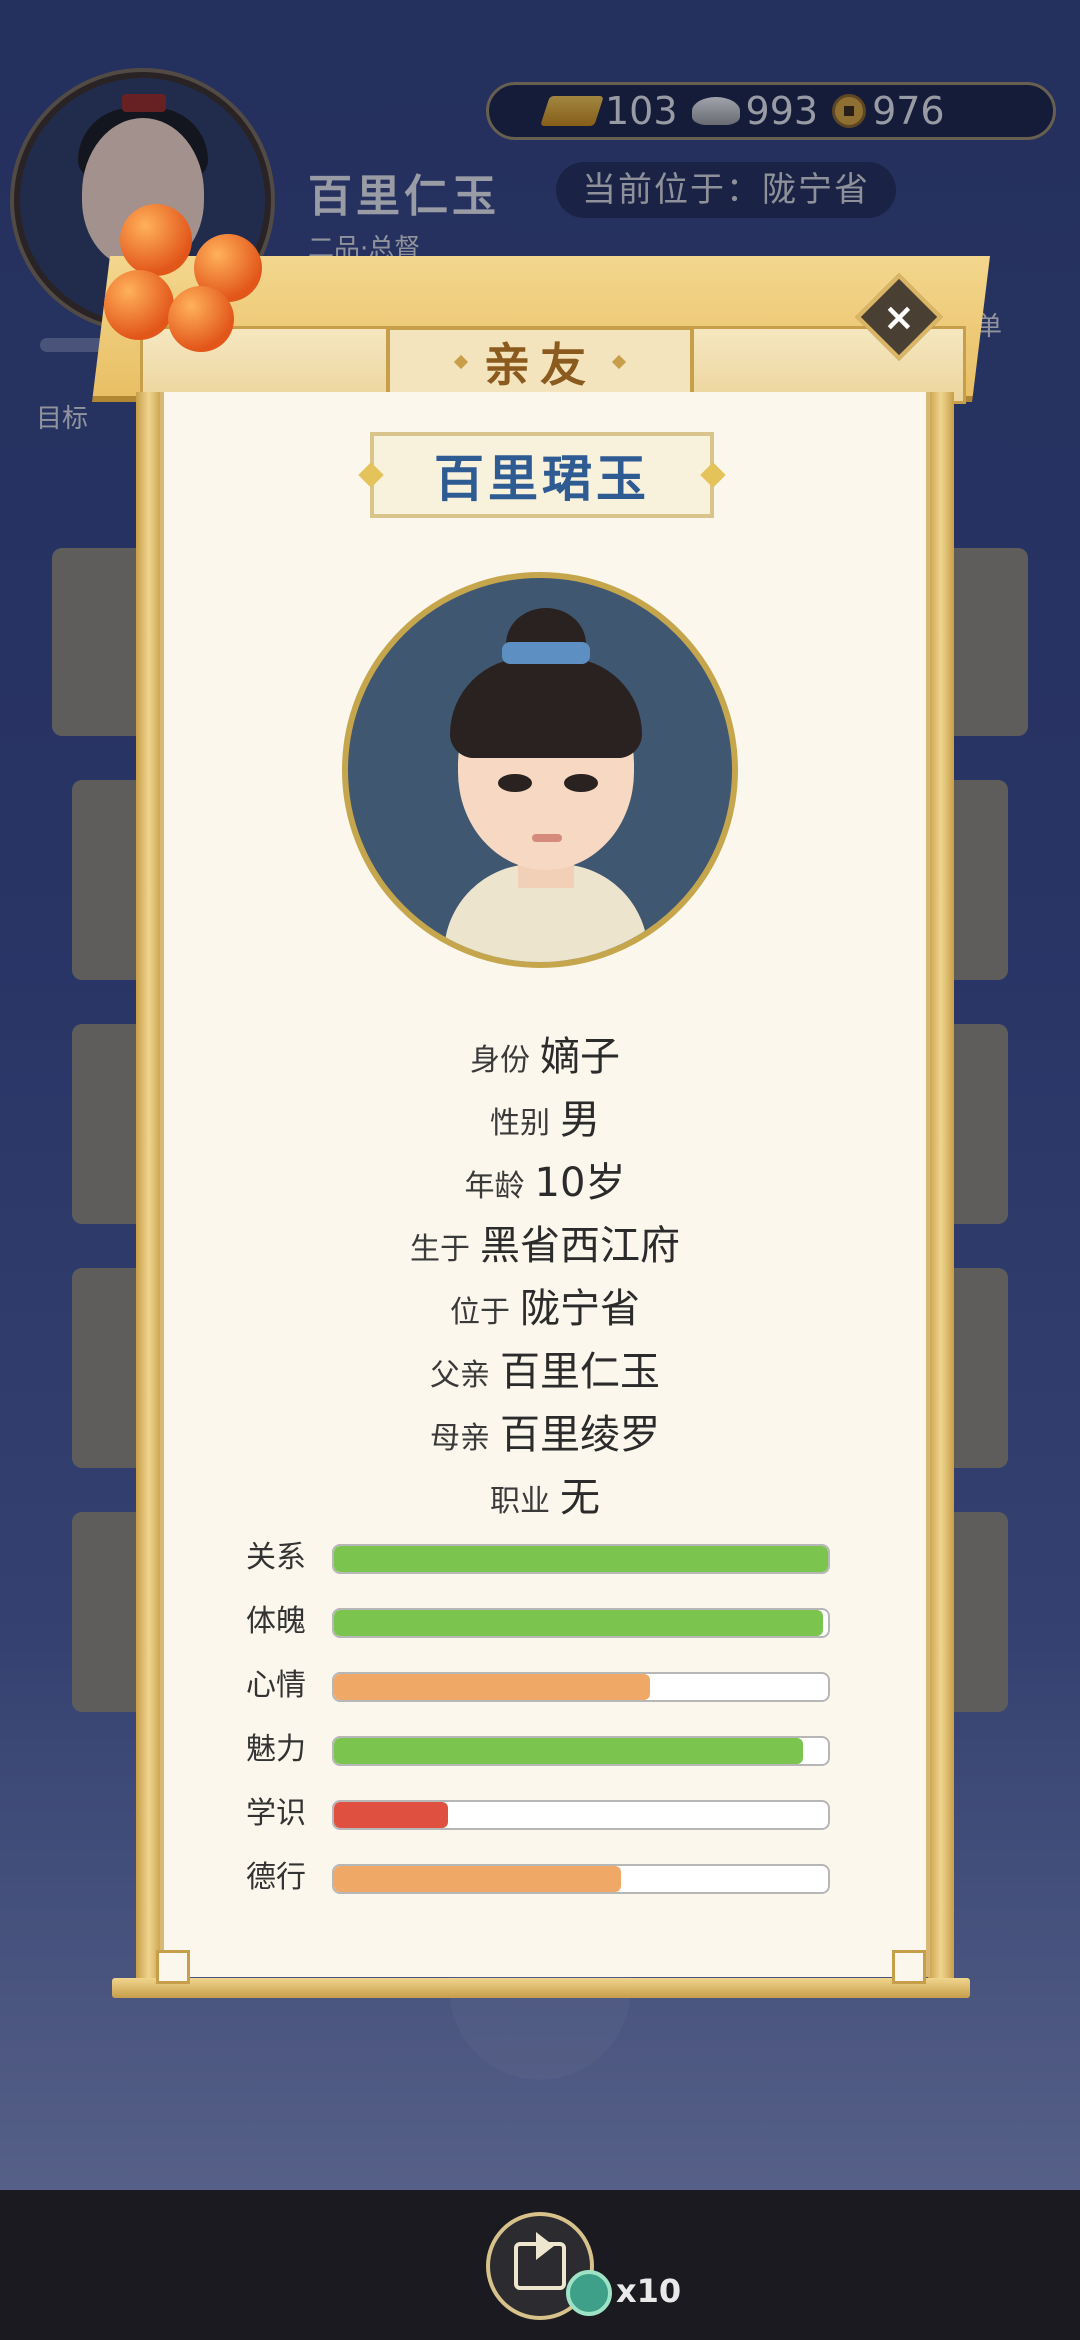 The height and width of the screenshot is (2340, 1080). I want to click on title-dot-left, so click(461, 362).